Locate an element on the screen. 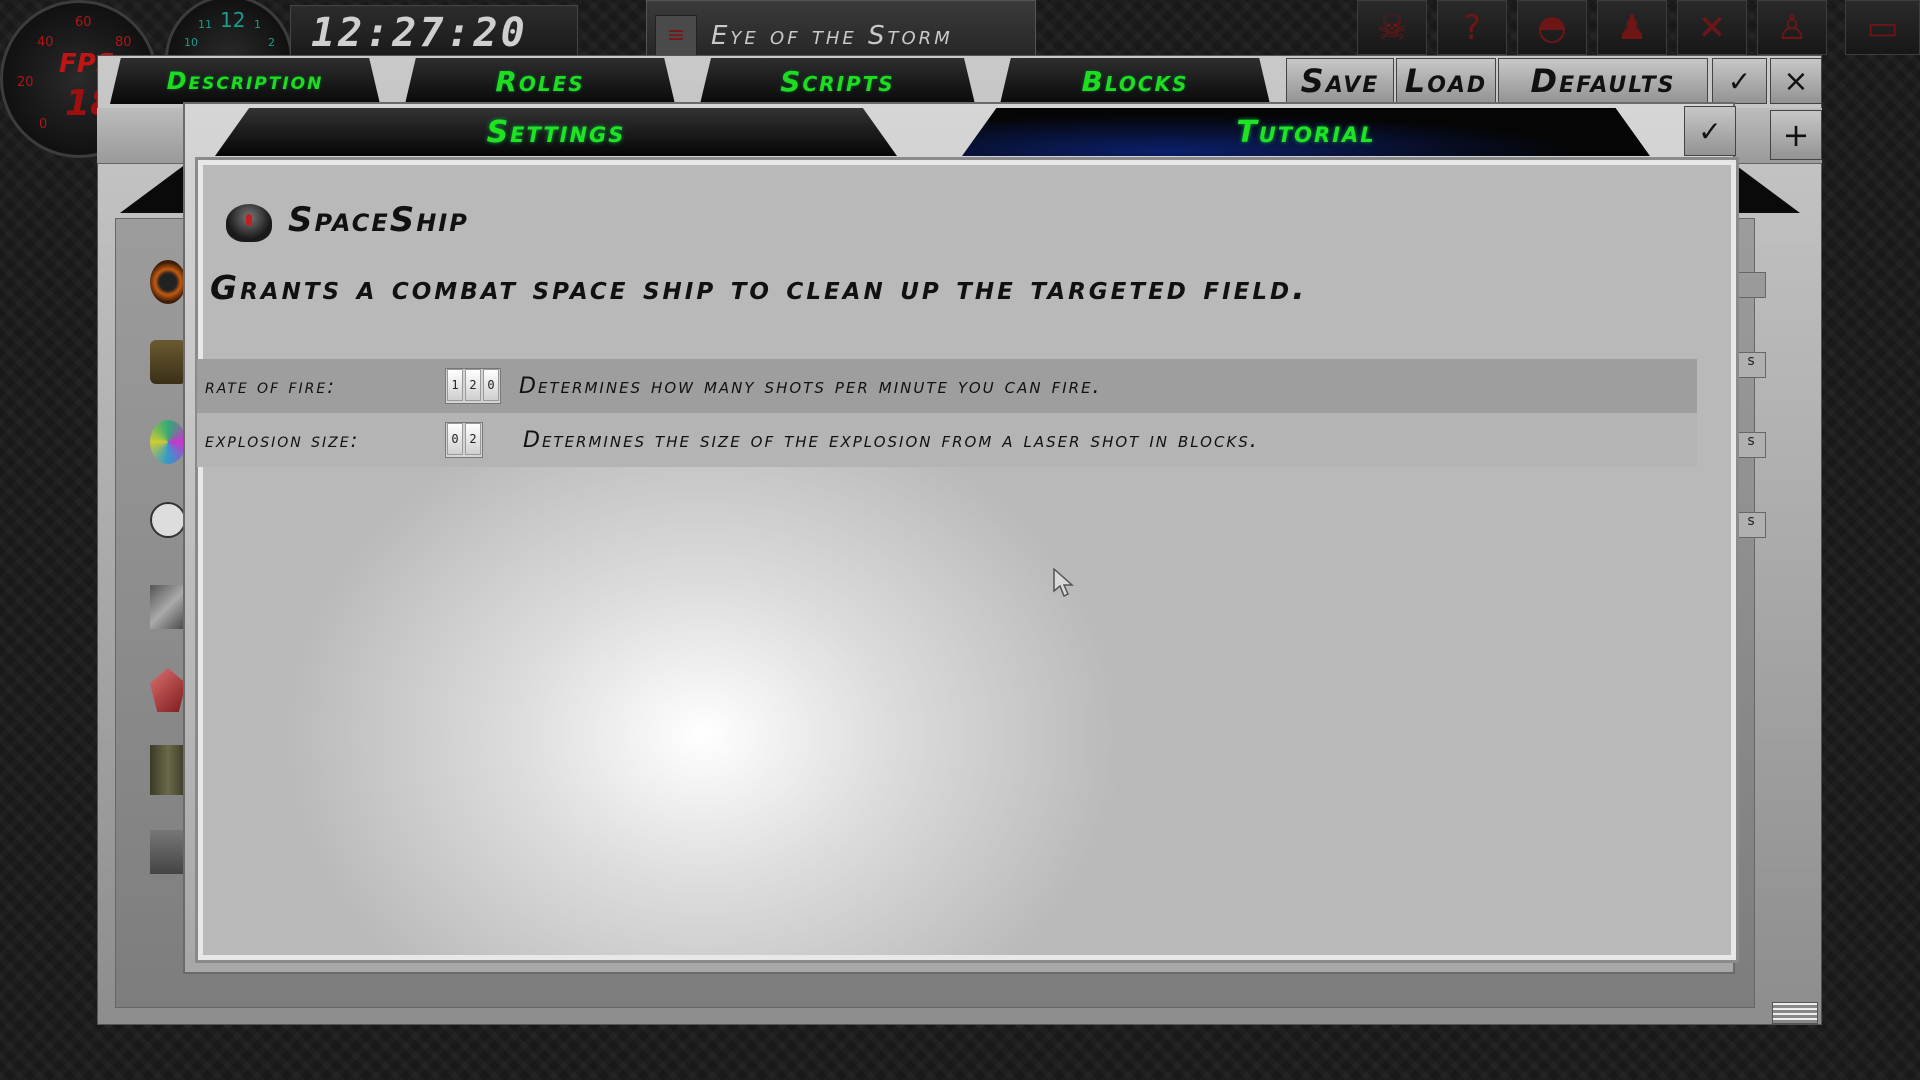  setting-label: explosion size: is located at coordinates (282, 440).